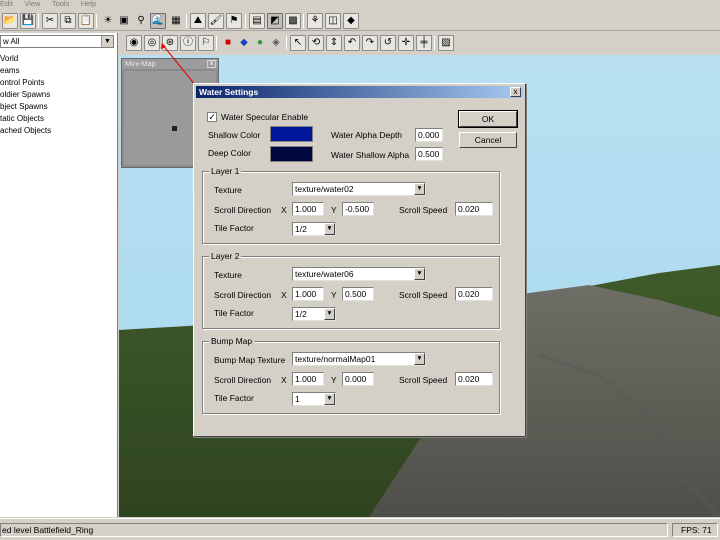  Describe the element at coordinates (314, 399) in the screenshot. I see `bump-tile-select: 1 ▼` at that location.